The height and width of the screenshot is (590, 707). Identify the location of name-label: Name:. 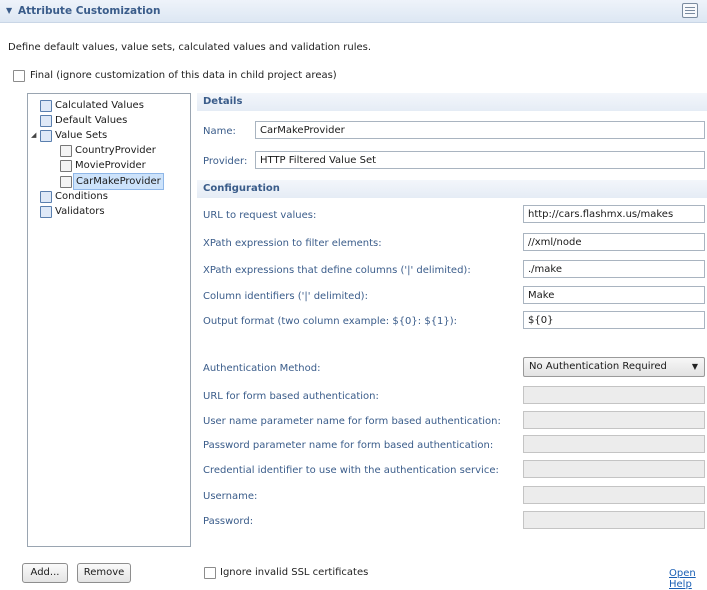
(219, 131).